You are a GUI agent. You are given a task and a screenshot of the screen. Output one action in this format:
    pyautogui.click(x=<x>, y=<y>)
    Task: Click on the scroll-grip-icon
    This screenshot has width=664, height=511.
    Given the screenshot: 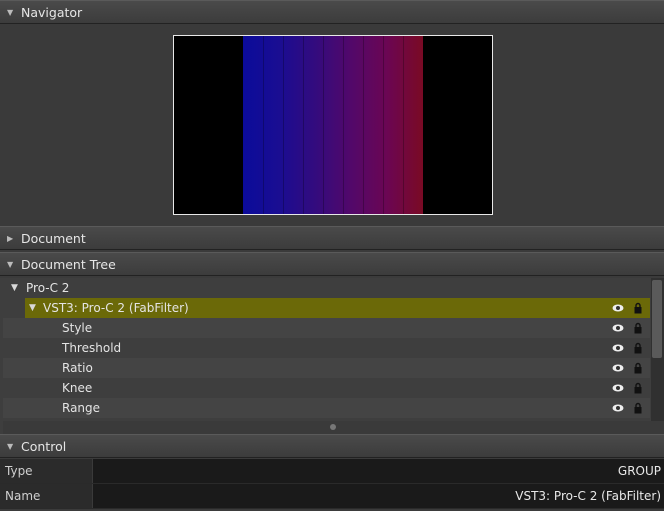 What is the action you would take?
    pyautogui.click(x=333, y=427)
    